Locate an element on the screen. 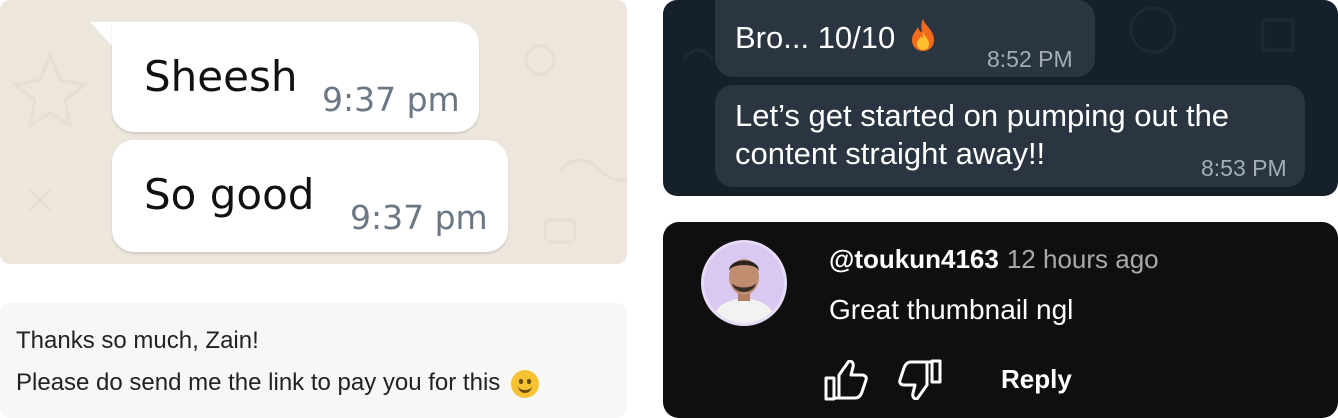  message-time: 8:52 PM is located at coordinates (1030, 59).